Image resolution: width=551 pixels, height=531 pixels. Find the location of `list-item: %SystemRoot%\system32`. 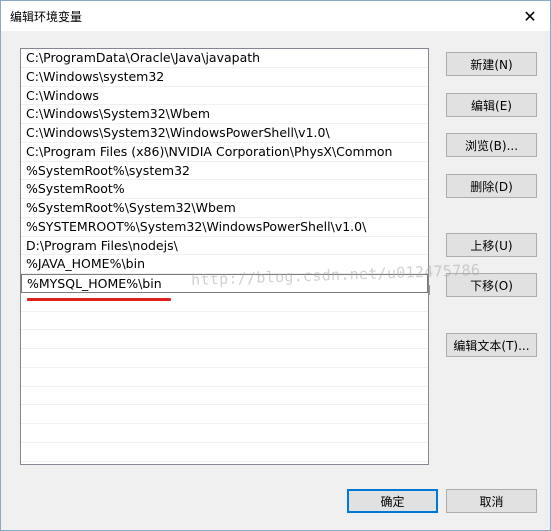

list-item: %SystemRoot%\system32 is located at coordinates (224, 171).